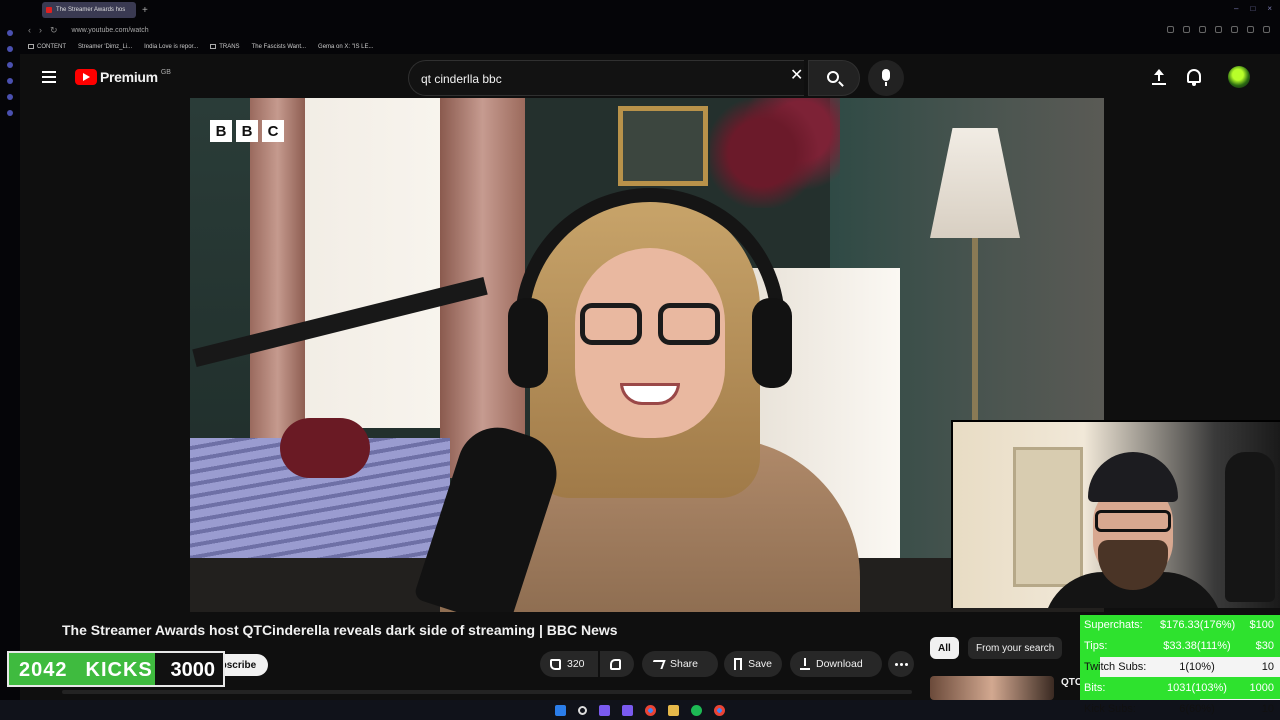 The image size is (1280, 720). What do you see at coordinates (1197, 688) in the screenshot?
I see `stat-value: 1031(103%)` at bounding box center [1197, 688].